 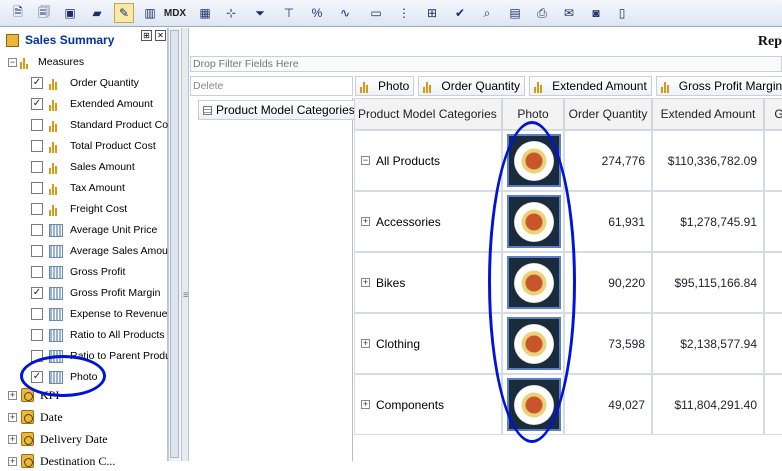 What do you see at coordinates (432, 13) in the screenshot?
I see `export-icon: ⊞` at bounding box center [432, 13].